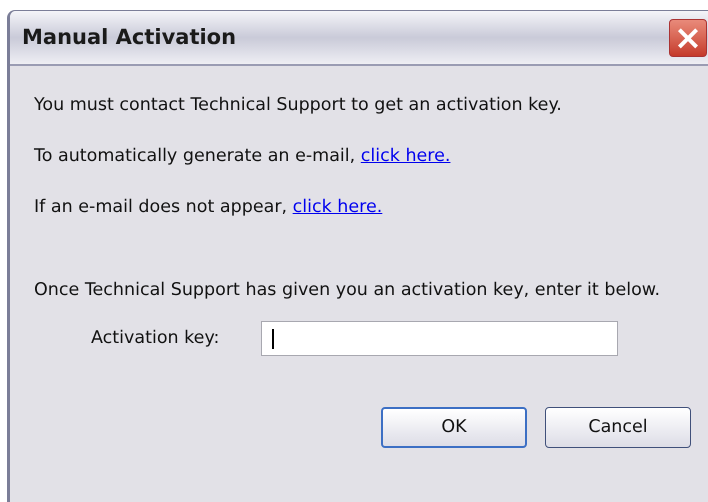 This screenshot has width=708, height=502. Describe the element at coordinates (688, 37) in the screenshot. I see `close-button: ×` at that location.